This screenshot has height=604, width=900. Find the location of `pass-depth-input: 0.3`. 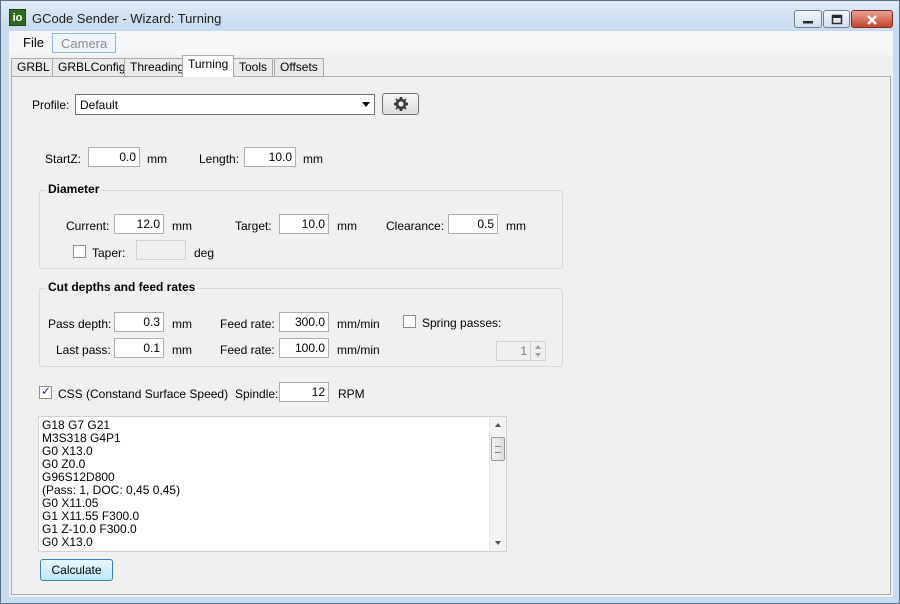

pass-depth-input: 0.3 is located at coordinates (139, 322).